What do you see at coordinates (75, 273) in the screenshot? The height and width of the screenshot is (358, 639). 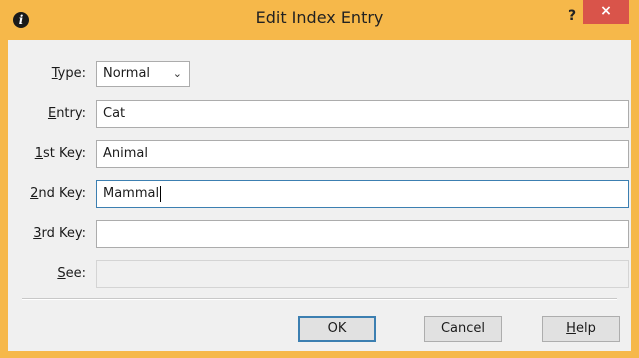 I see `see-label-rest: ee:` at bounding box center [75, 273].